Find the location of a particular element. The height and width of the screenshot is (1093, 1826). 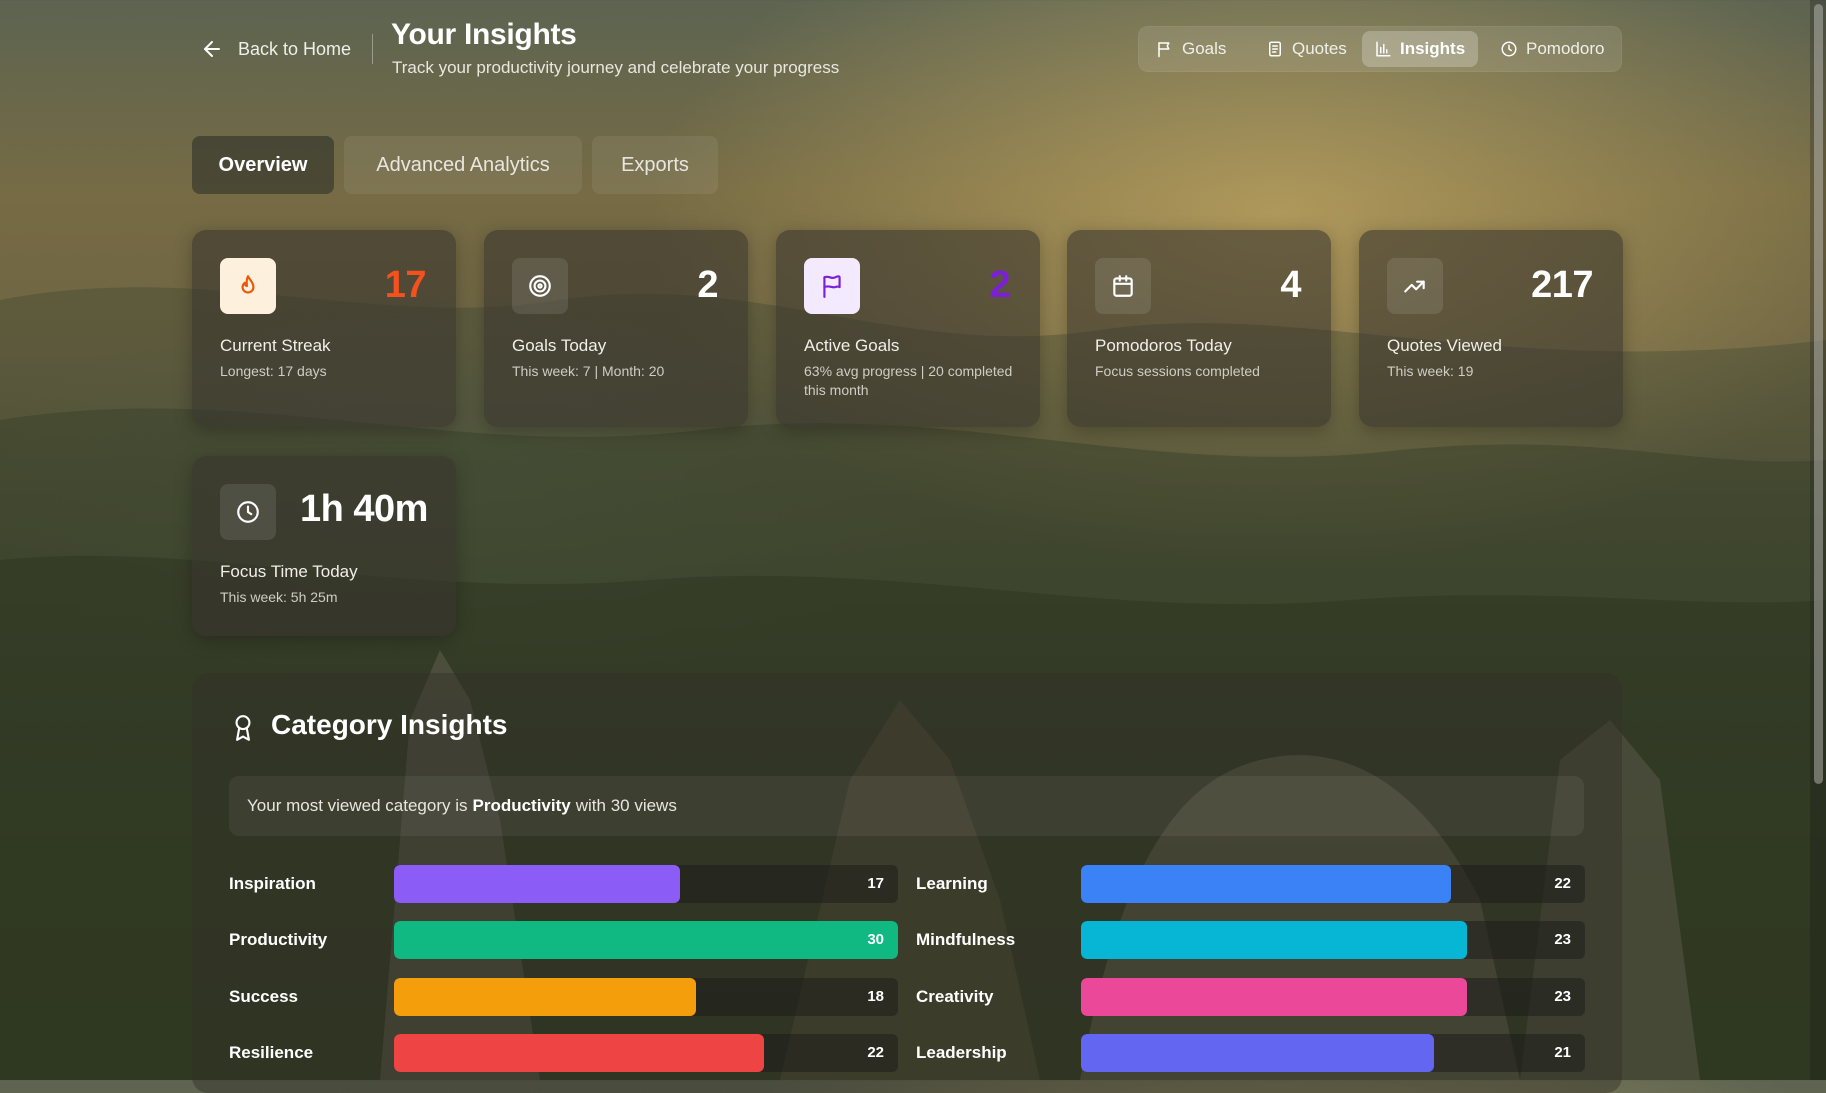

nav-pomodoro-label: Pomodoro is located at coordinates (1565, 48).